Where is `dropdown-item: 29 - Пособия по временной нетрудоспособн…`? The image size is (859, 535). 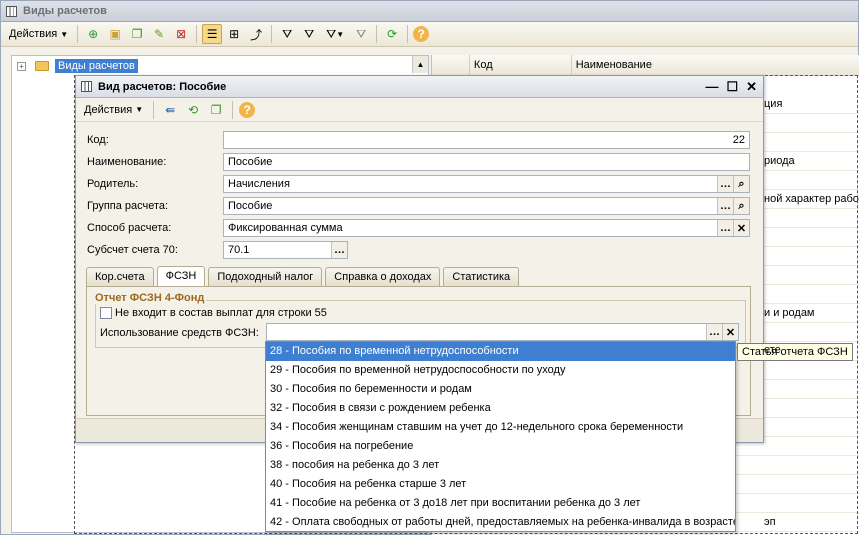 dropdown-item: 29 - Пособия по временной нетрудоспособн… is located at coordinates (500, 370).